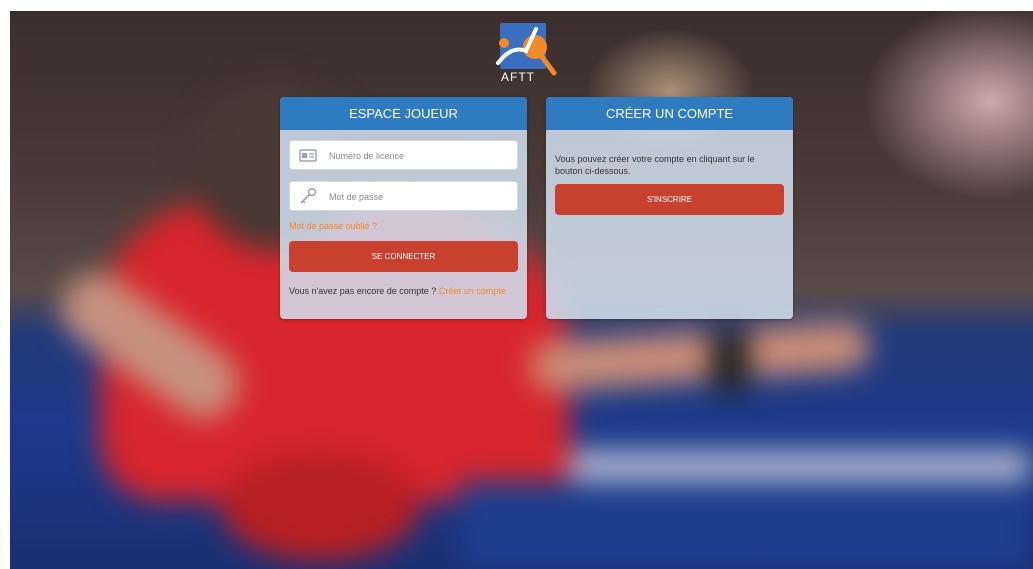 The image size is (1033, 569). Describe the element at coordinates (419, 197) in the screenshot. I see `password-input` at that location.